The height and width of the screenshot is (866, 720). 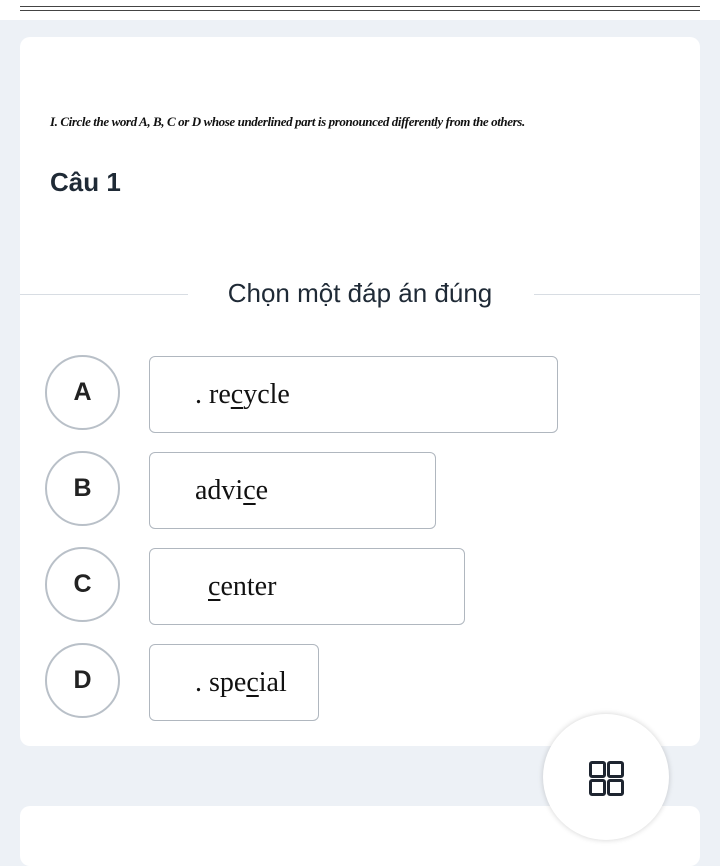 I want to click on option-d-button: . special, so click(x=234, y=682).